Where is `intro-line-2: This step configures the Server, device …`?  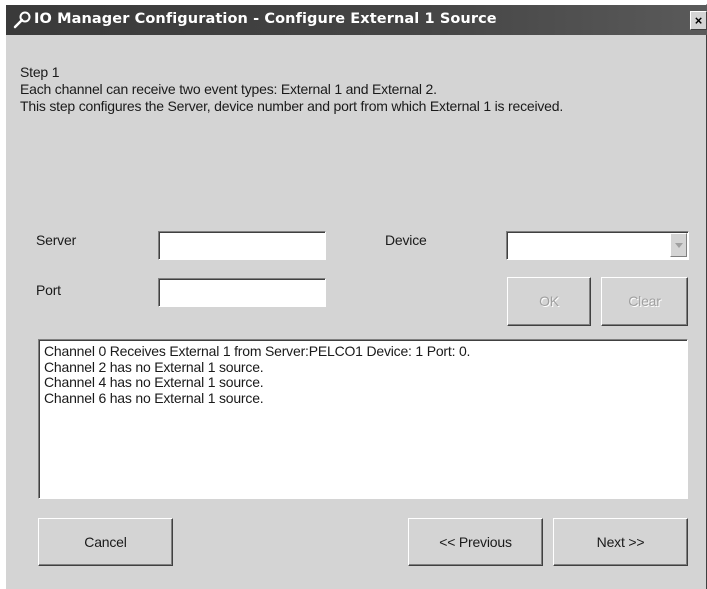 intro-line-2: This step configures the Server, device … is located at coordinates (292, 106).